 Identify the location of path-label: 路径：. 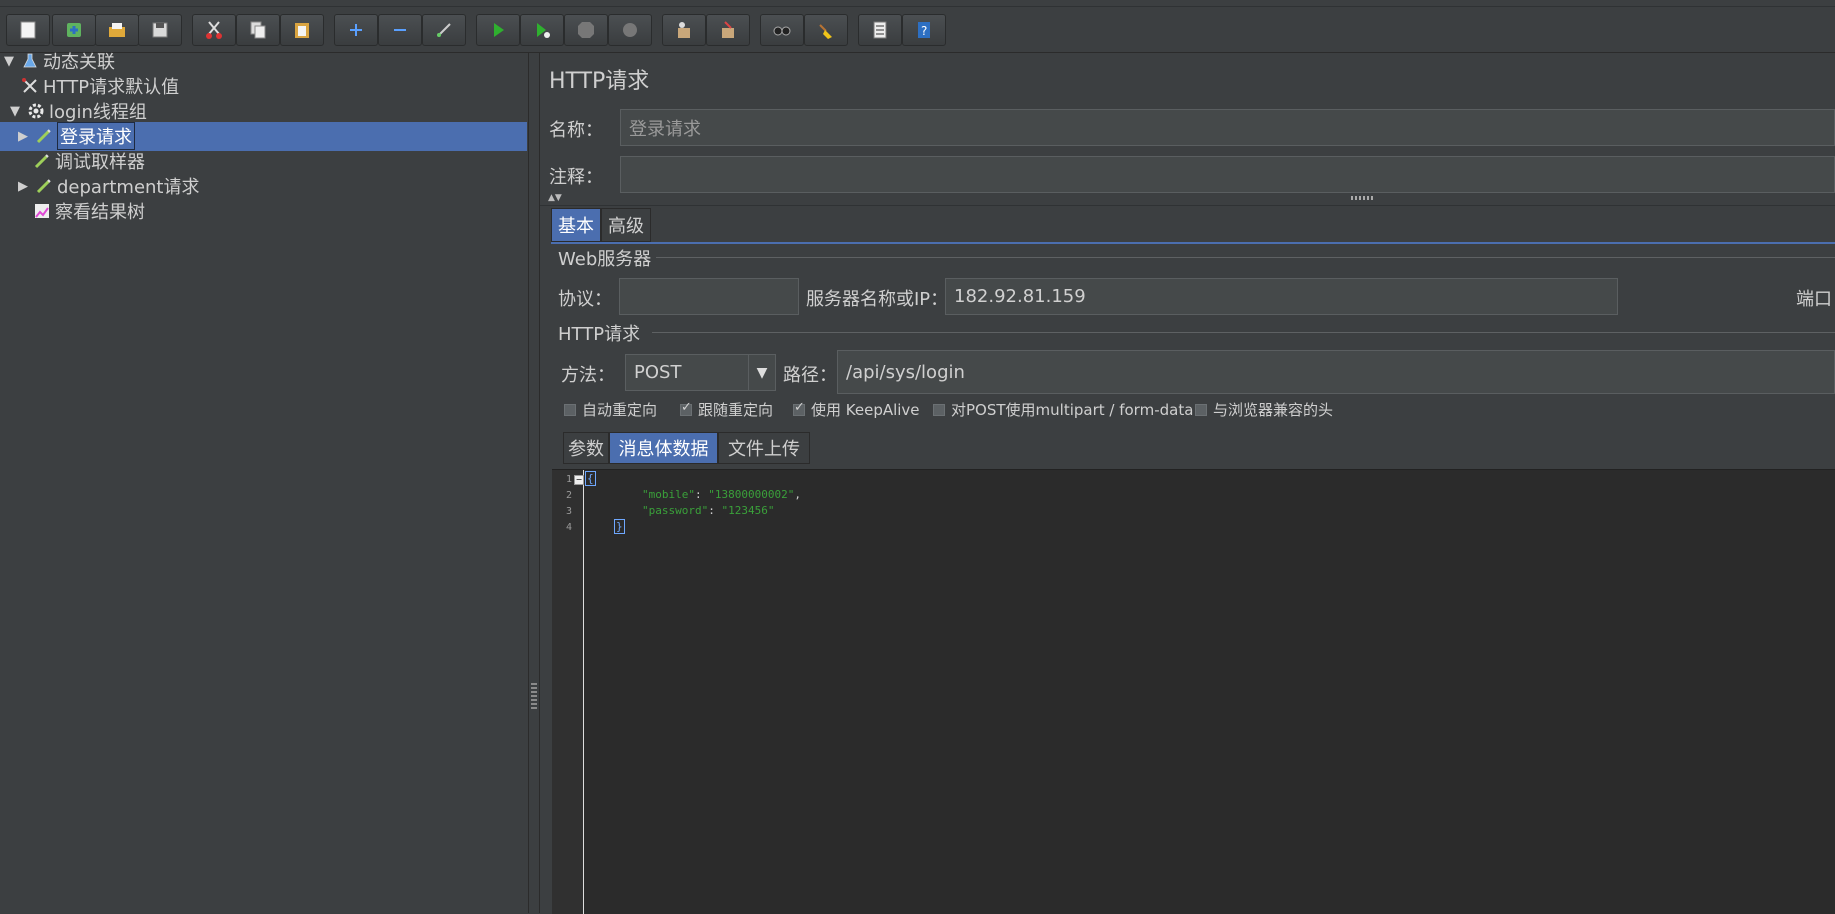
(810, 375).